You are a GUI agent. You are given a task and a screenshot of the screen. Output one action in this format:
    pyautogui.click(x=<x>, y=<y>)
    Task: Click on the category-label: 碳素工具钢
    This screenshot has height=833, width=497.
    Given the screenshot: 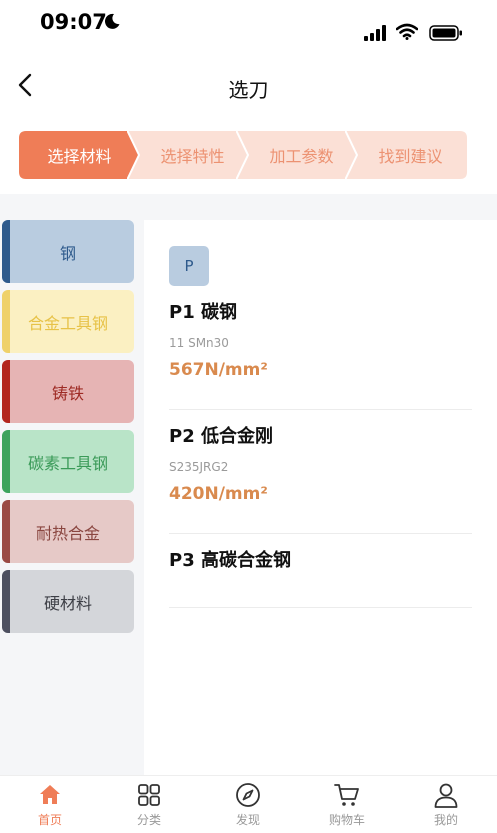 What is the action you would take?
    pyautogui.click(x=67, y=463)
    